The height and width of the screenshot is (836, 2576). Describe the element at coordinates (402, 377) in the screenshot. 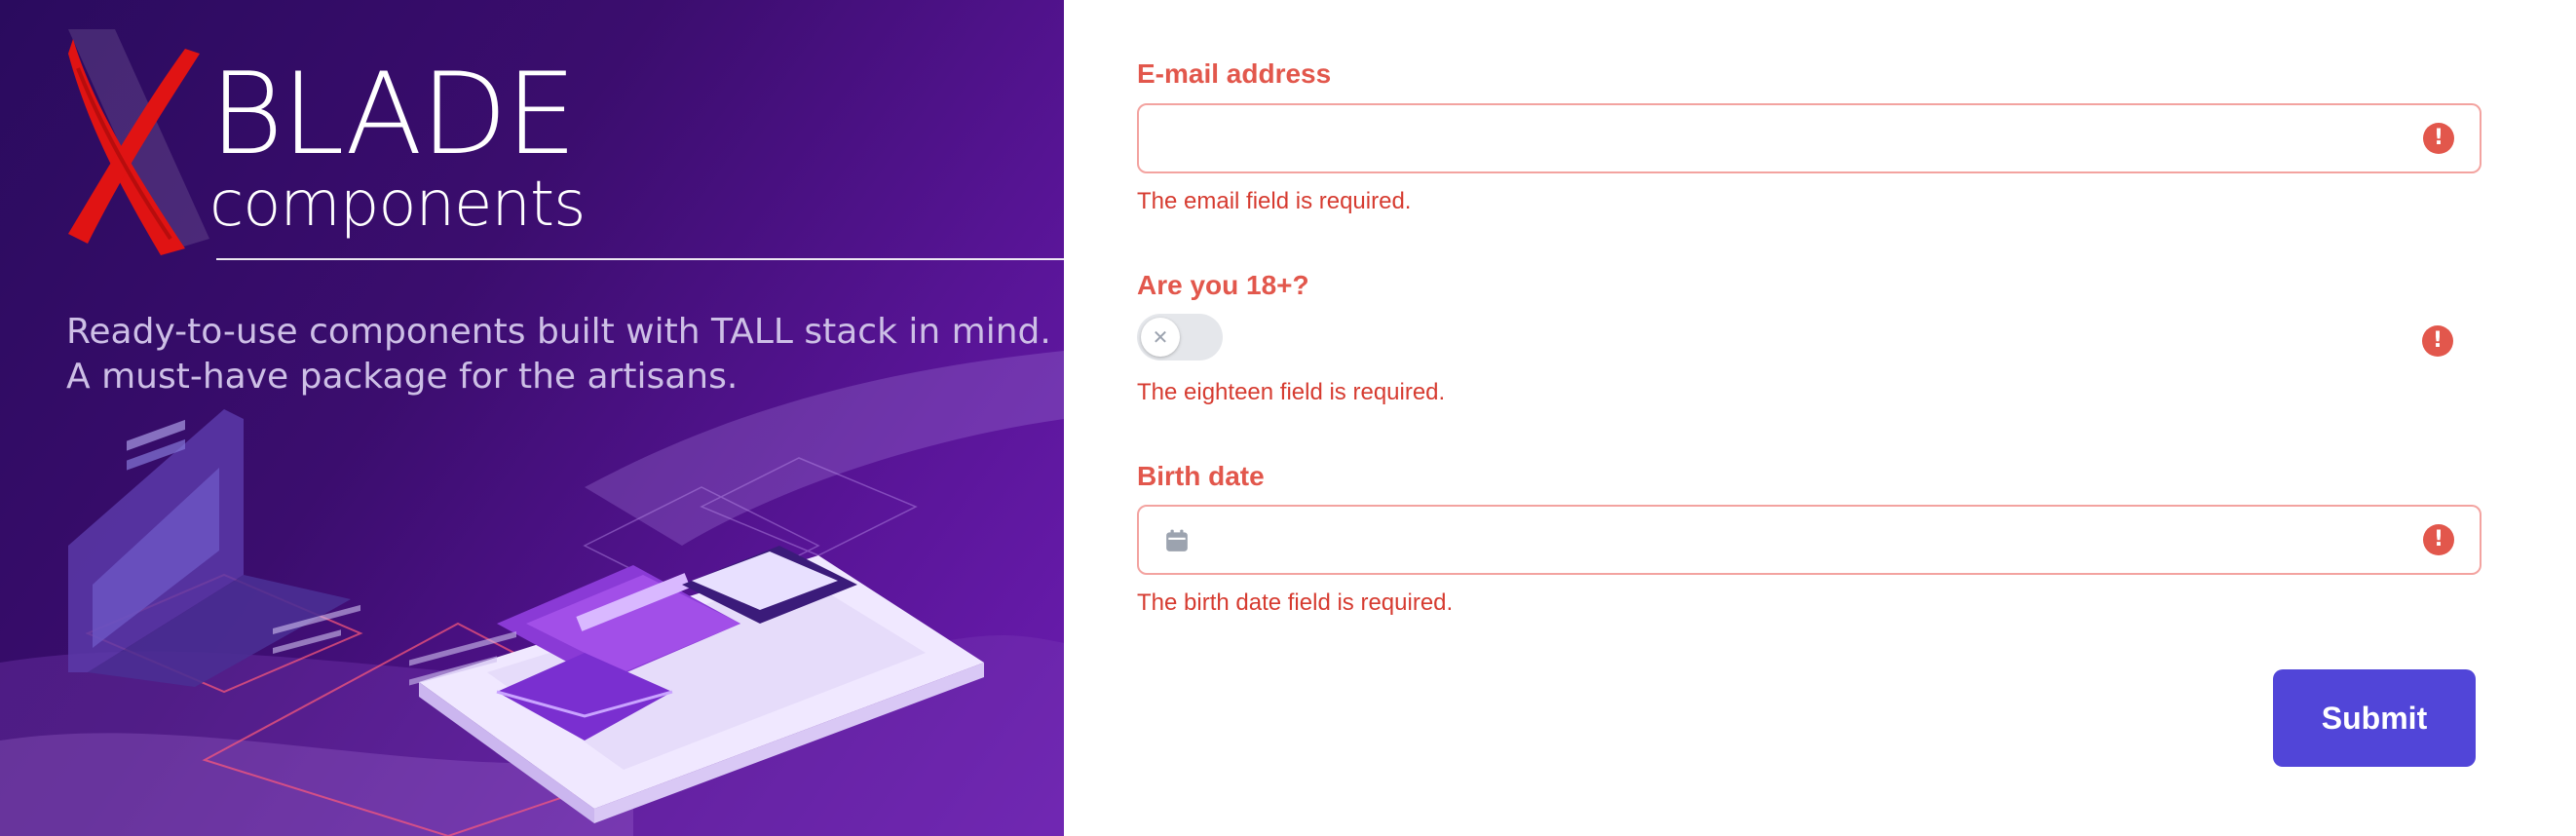

I see `tagline-line-2: A must-have package for the artisans.` at that location.